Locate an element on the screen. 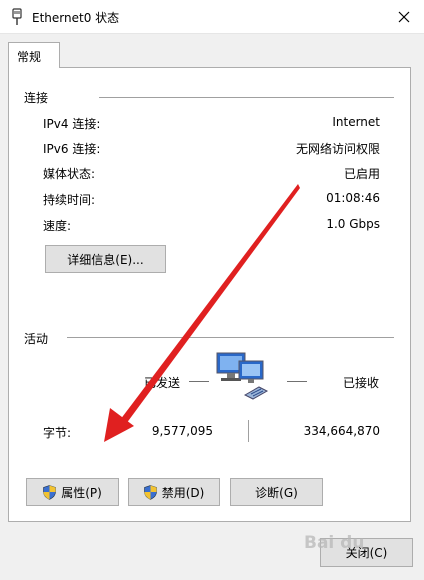 The image size is (424, 580). sent-dash is located at coordinates (199, 381).